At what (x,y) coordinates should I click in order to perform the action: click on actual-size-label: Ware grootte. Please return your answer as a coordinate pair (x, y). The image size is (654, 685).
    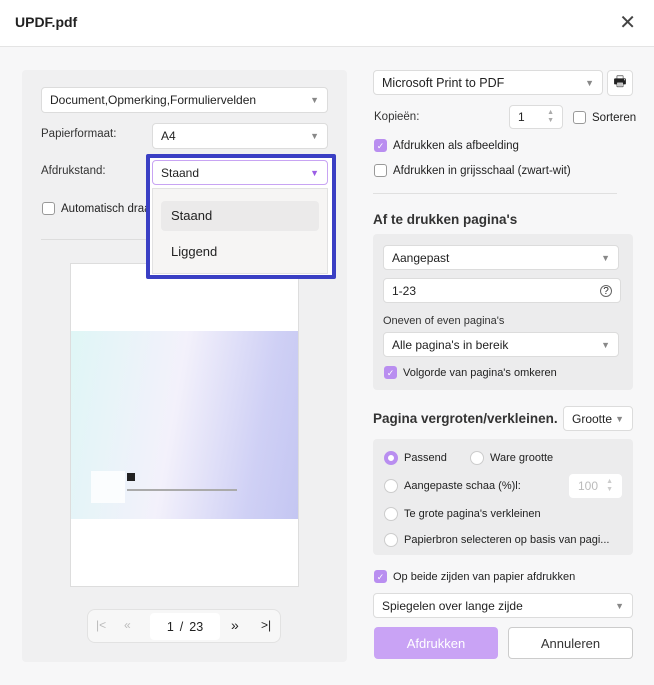
    Looking at the image, I should click on (522, 458).